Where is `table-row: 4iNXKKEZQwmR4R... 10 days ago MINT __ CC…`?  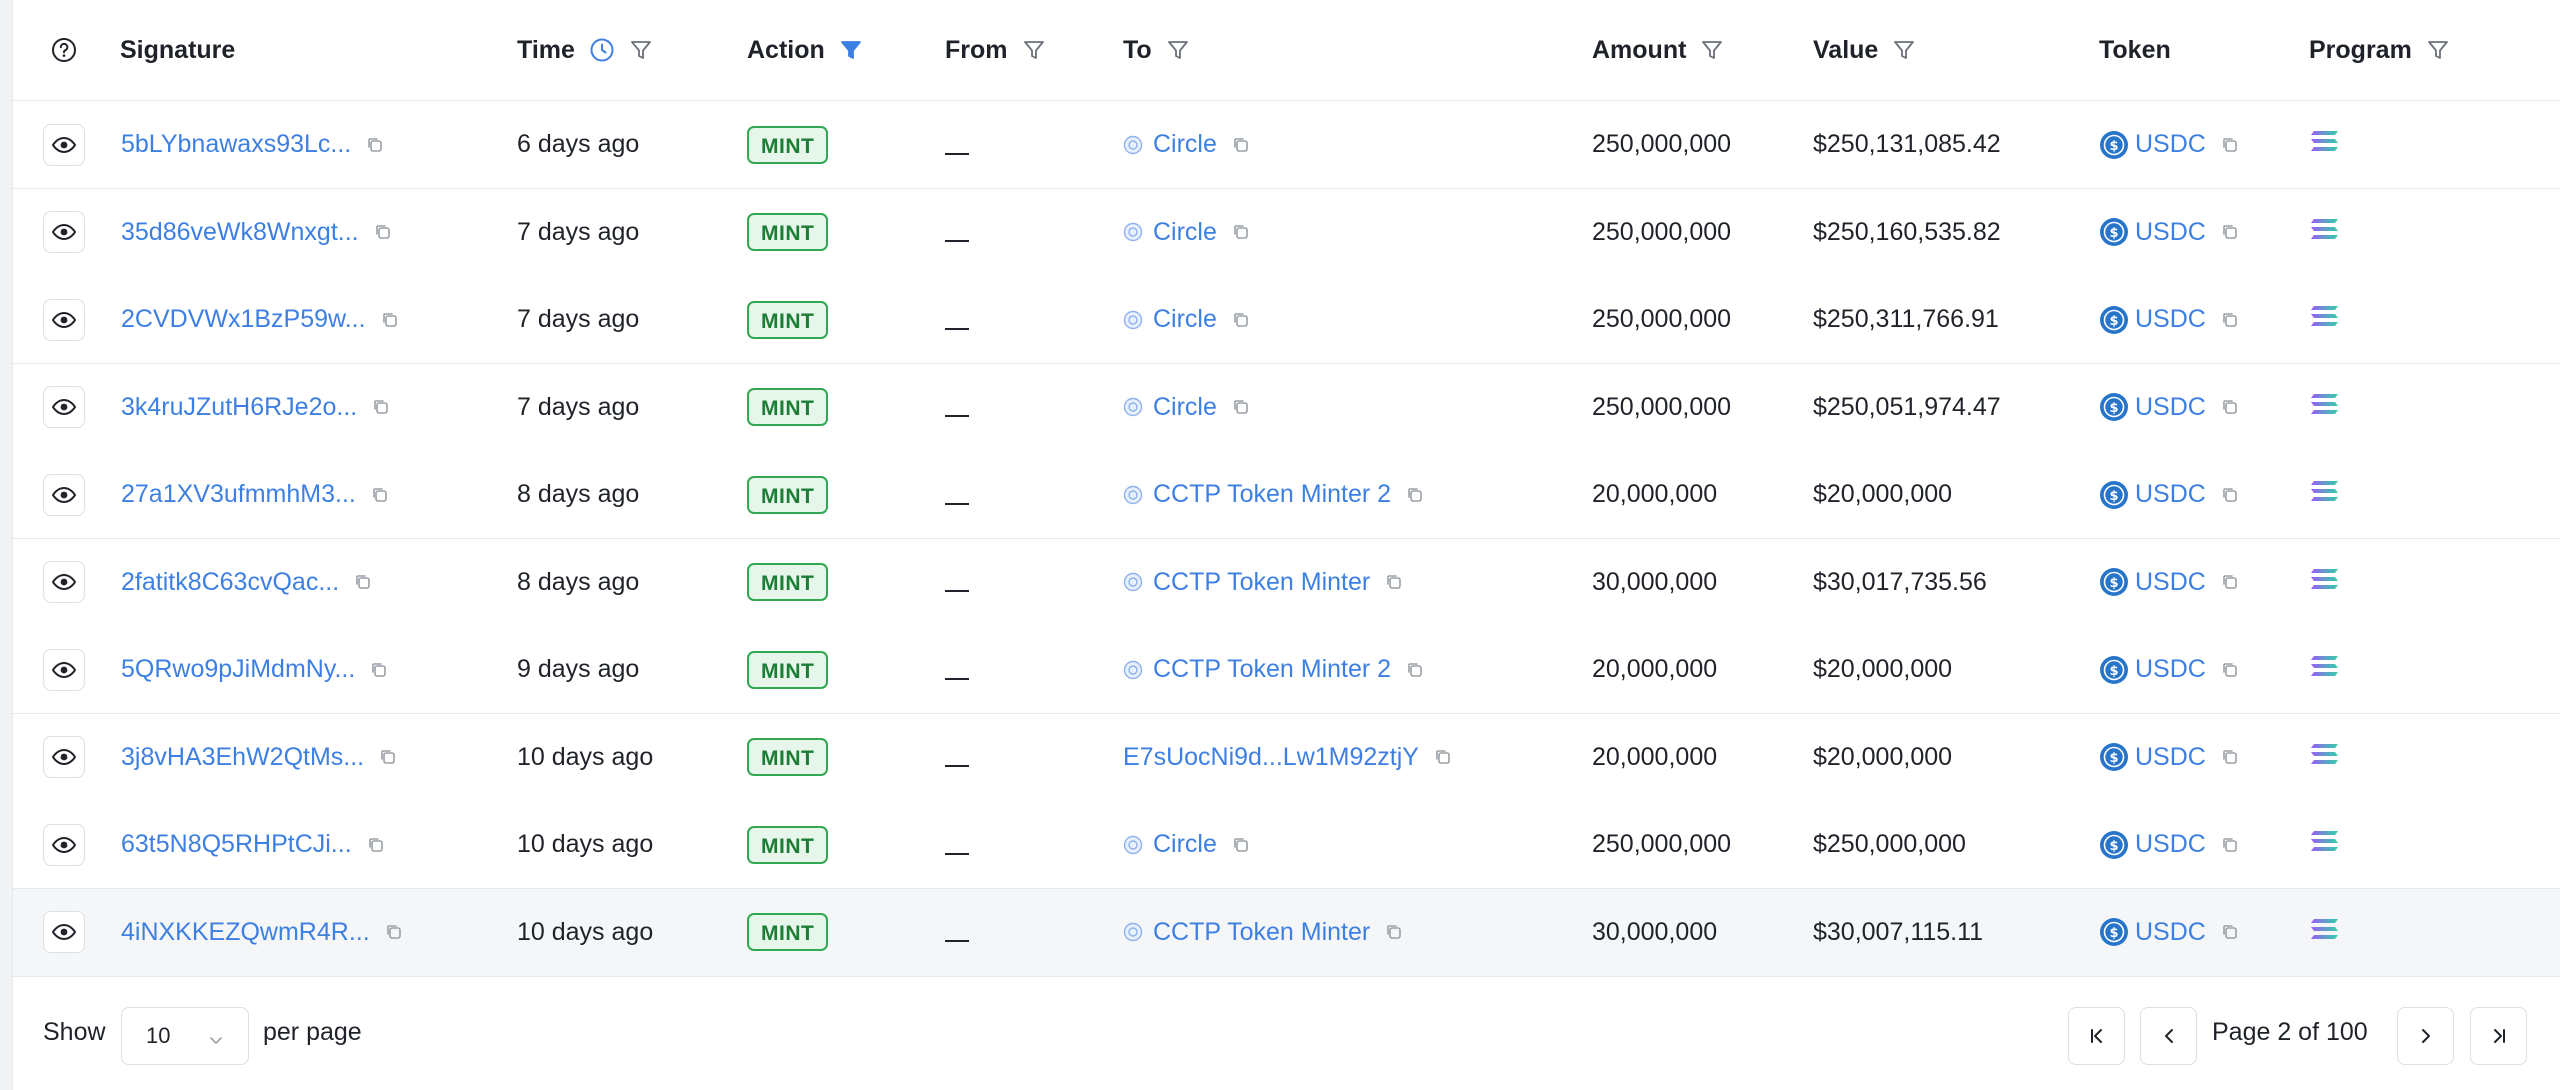 table-row: 4iNXKKEZQwmR4R... 10 days ago MINT __ CC… is located at coordinates (1286, 932).